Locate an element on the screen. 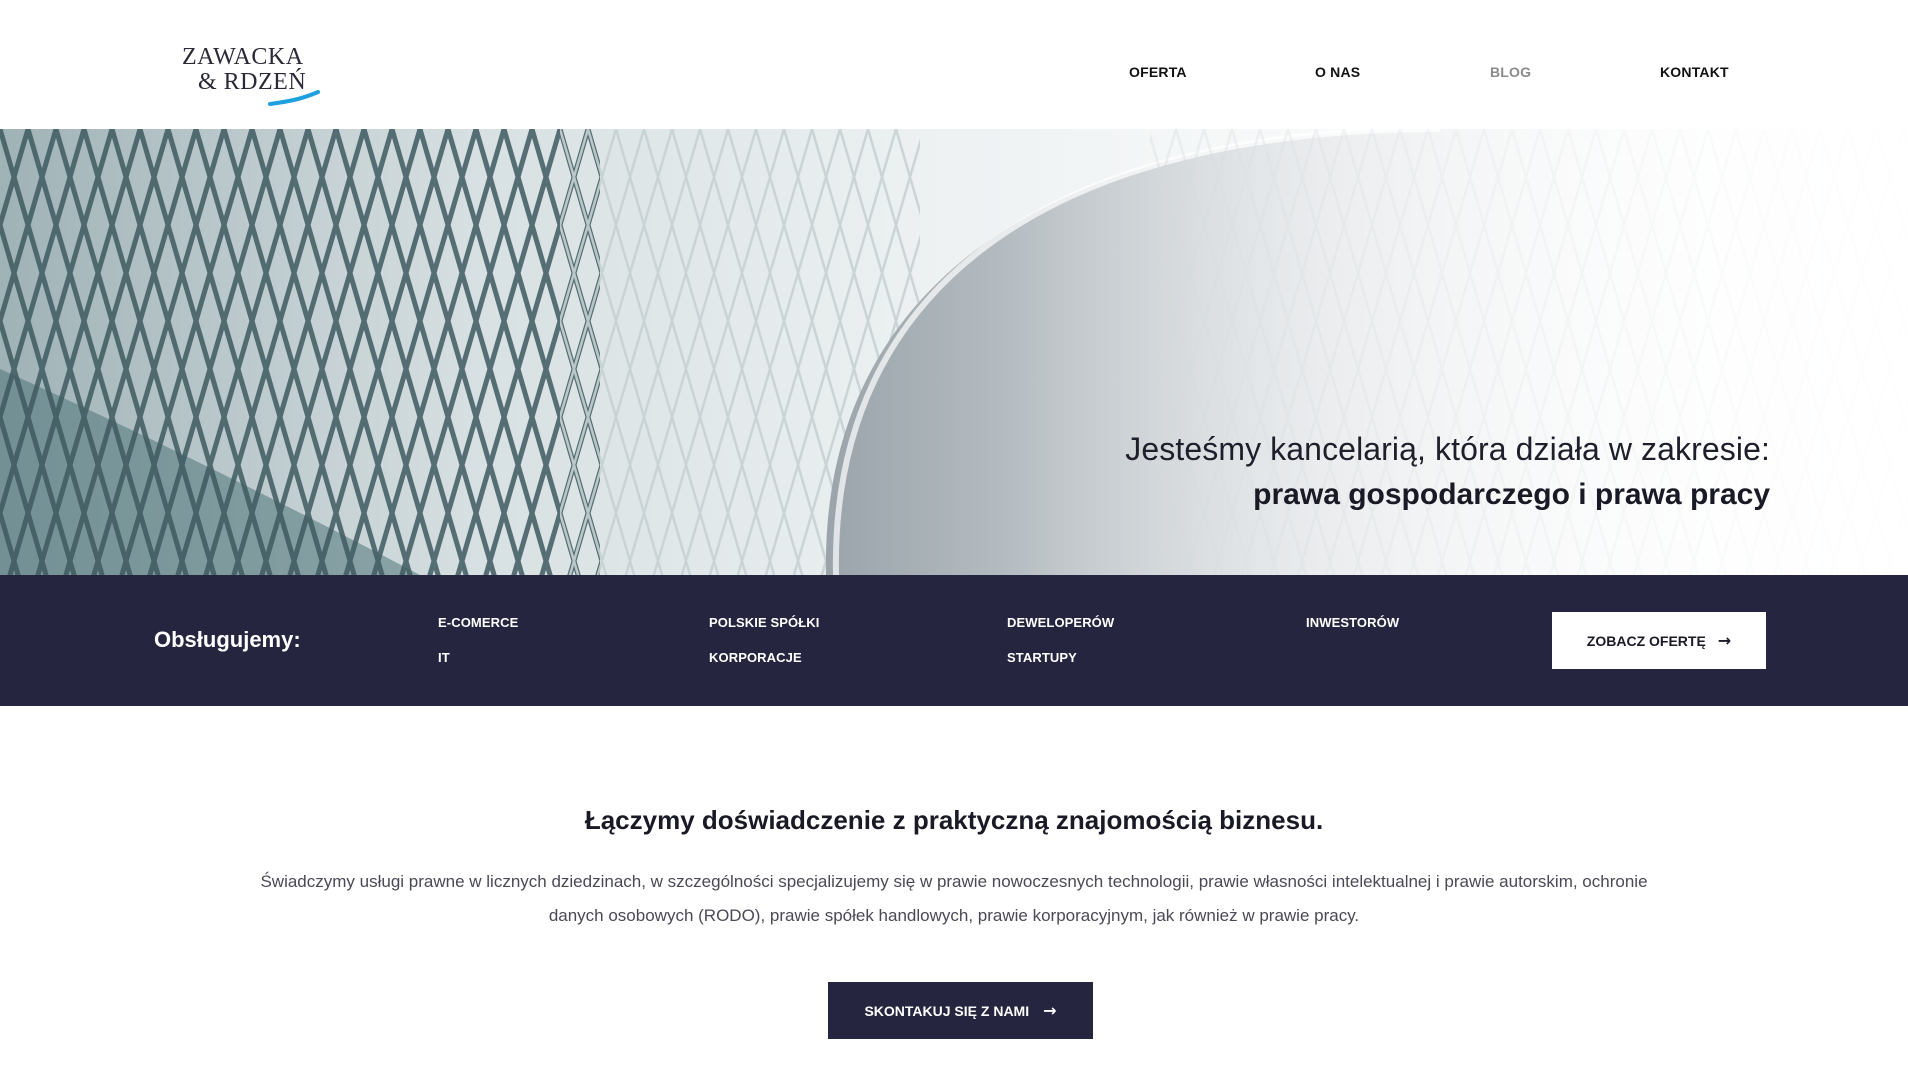 This screenshot has height=1080, width=1908. see-offer-label: ZOBACZ OFERTĘ is located at coordinates (1646, 640).